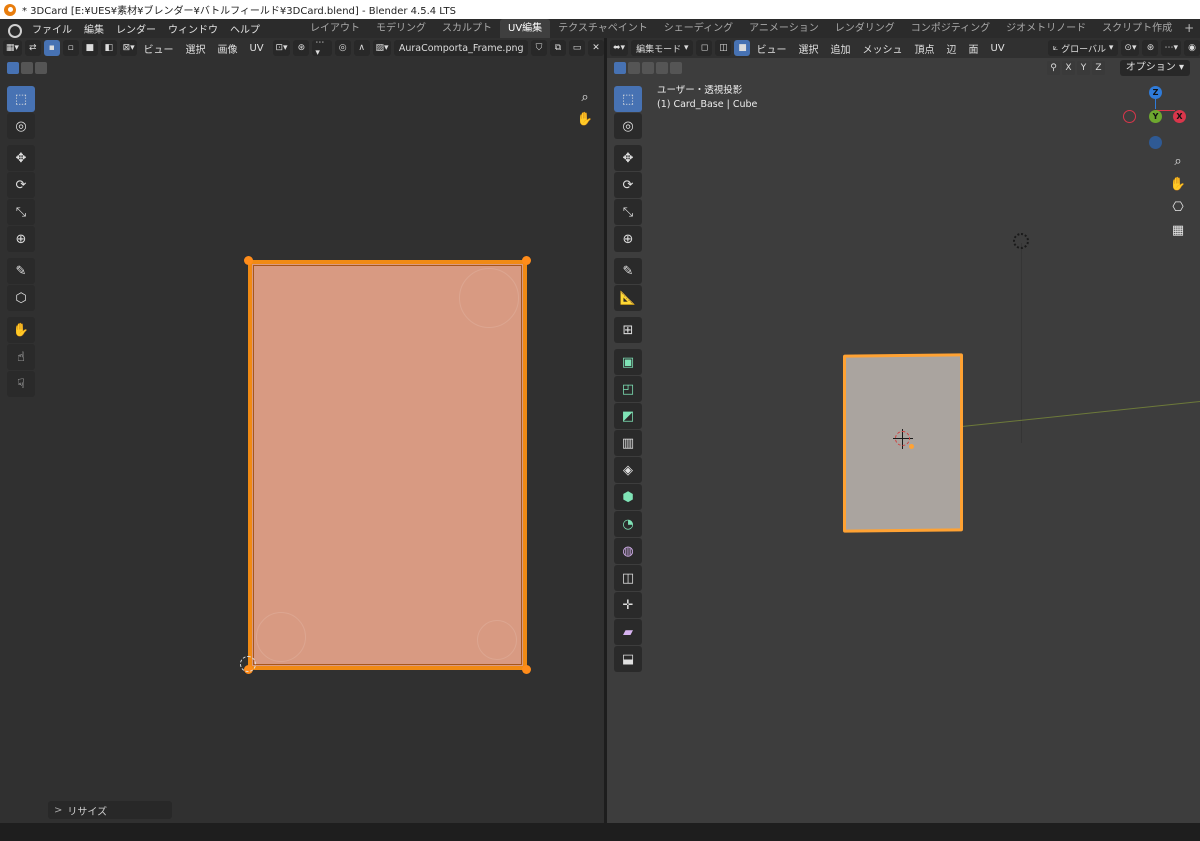 The width and height of the screenshot is (1200, 841). What do you see at coordinates (467, 28) in the screenshot?
I see `tab-sculpting: スカルプト` at bounding box center [467, 28].